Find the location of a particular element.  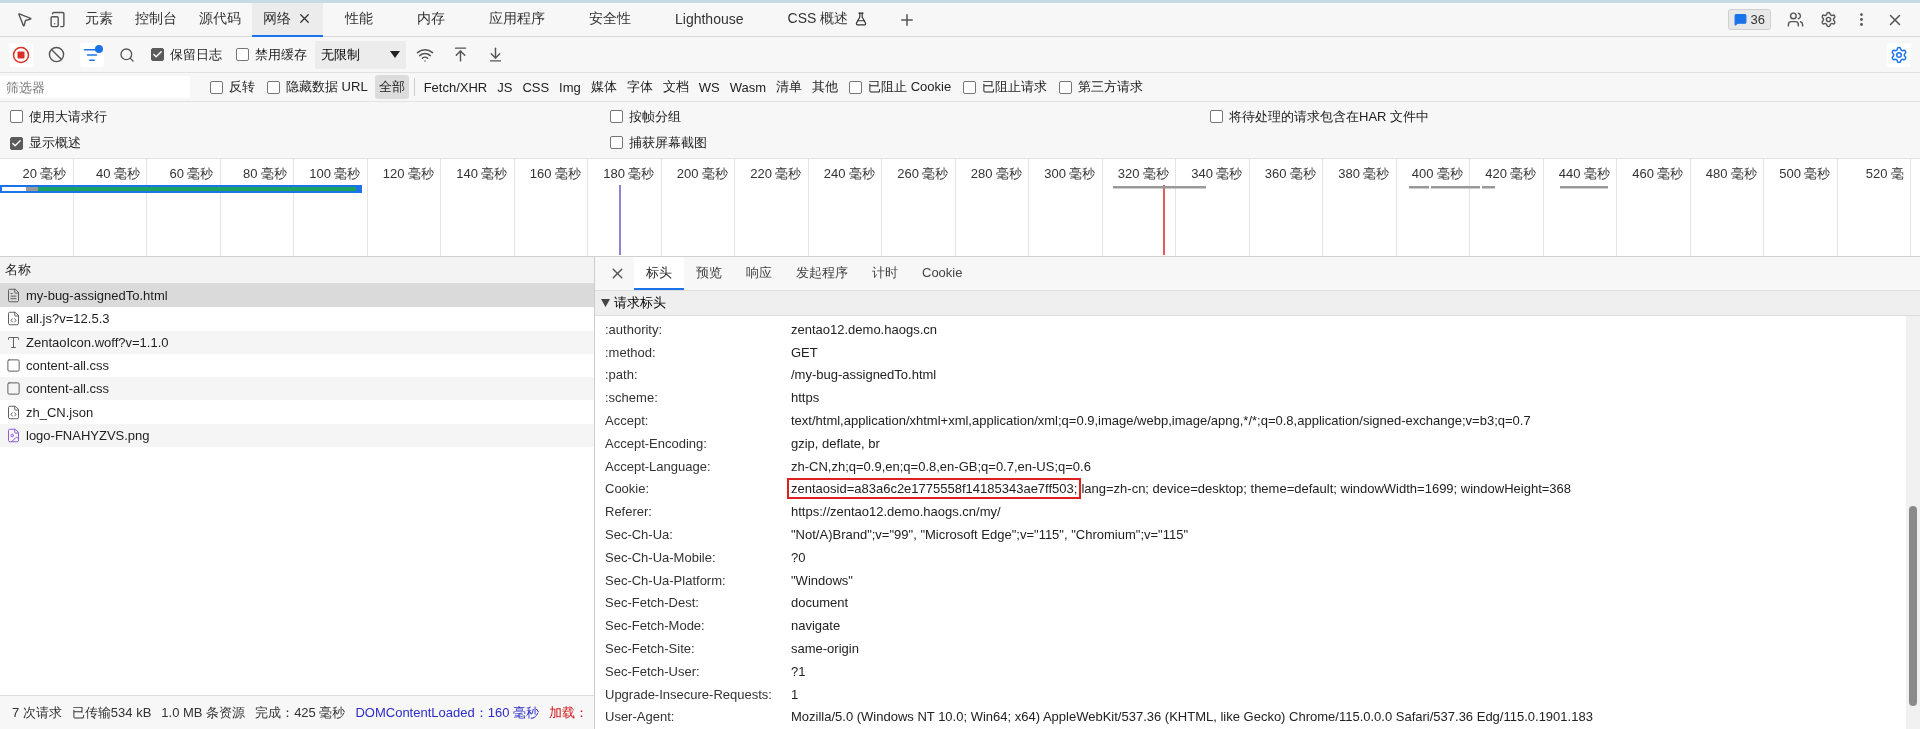

time-tick-label: 240 毫秒 is located at coordinates (849, 173).